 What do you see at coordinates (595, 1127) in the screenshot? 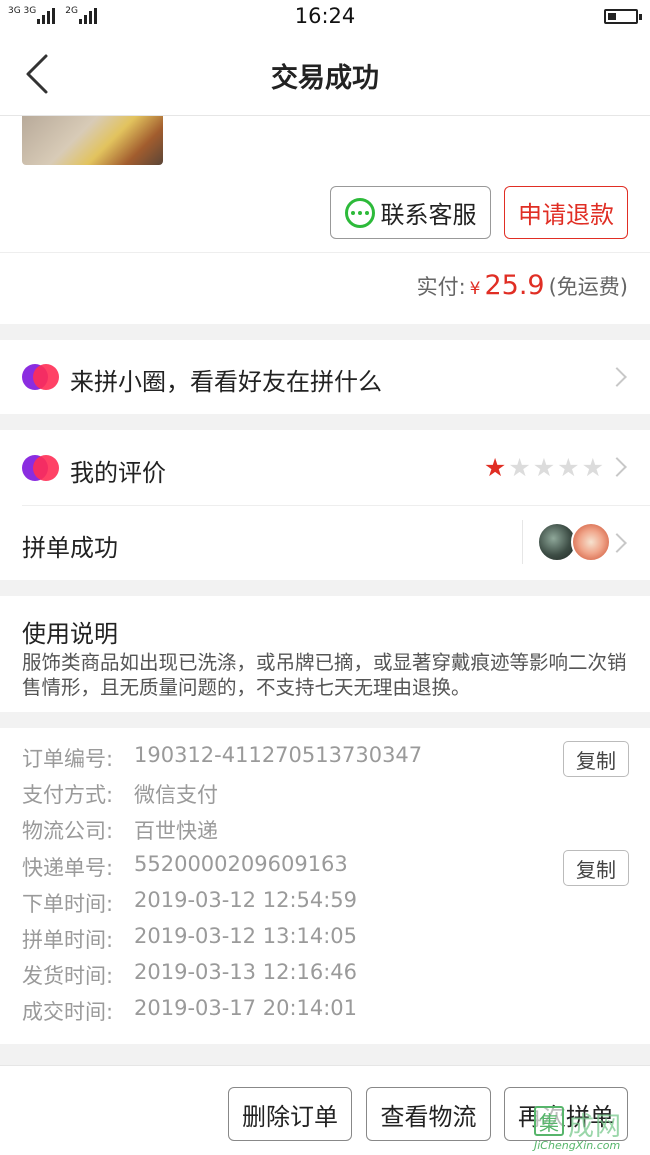
I see `watermark-text: 成网` at bounding box center [595, 1127].